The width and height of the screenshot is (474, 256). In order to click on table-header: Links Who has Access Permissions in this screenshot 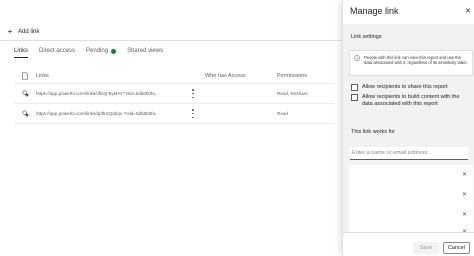, I will do `click(174, 76)`.